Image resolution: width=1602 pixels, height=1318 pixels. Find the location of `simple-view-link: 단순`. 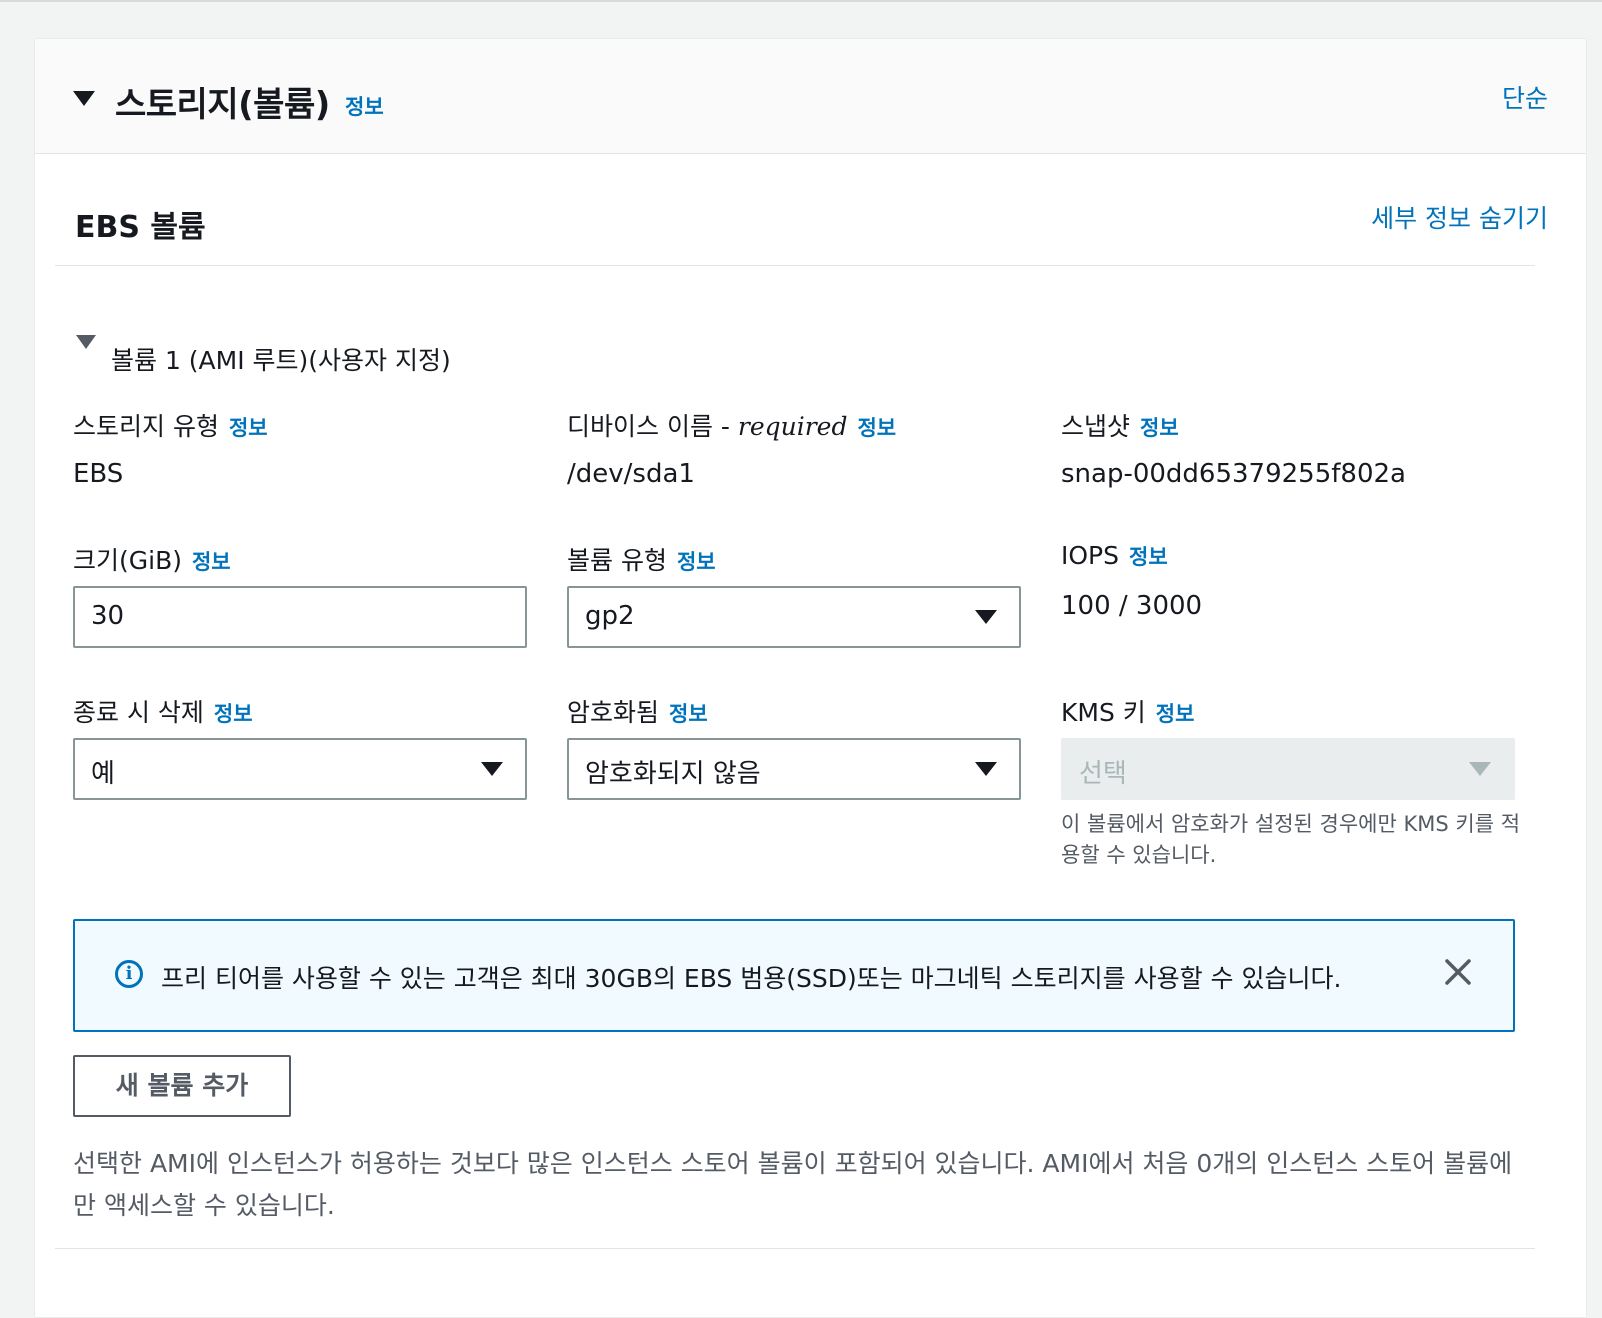

simple-view-link: 단순 is located at coordinates (1525, 97).